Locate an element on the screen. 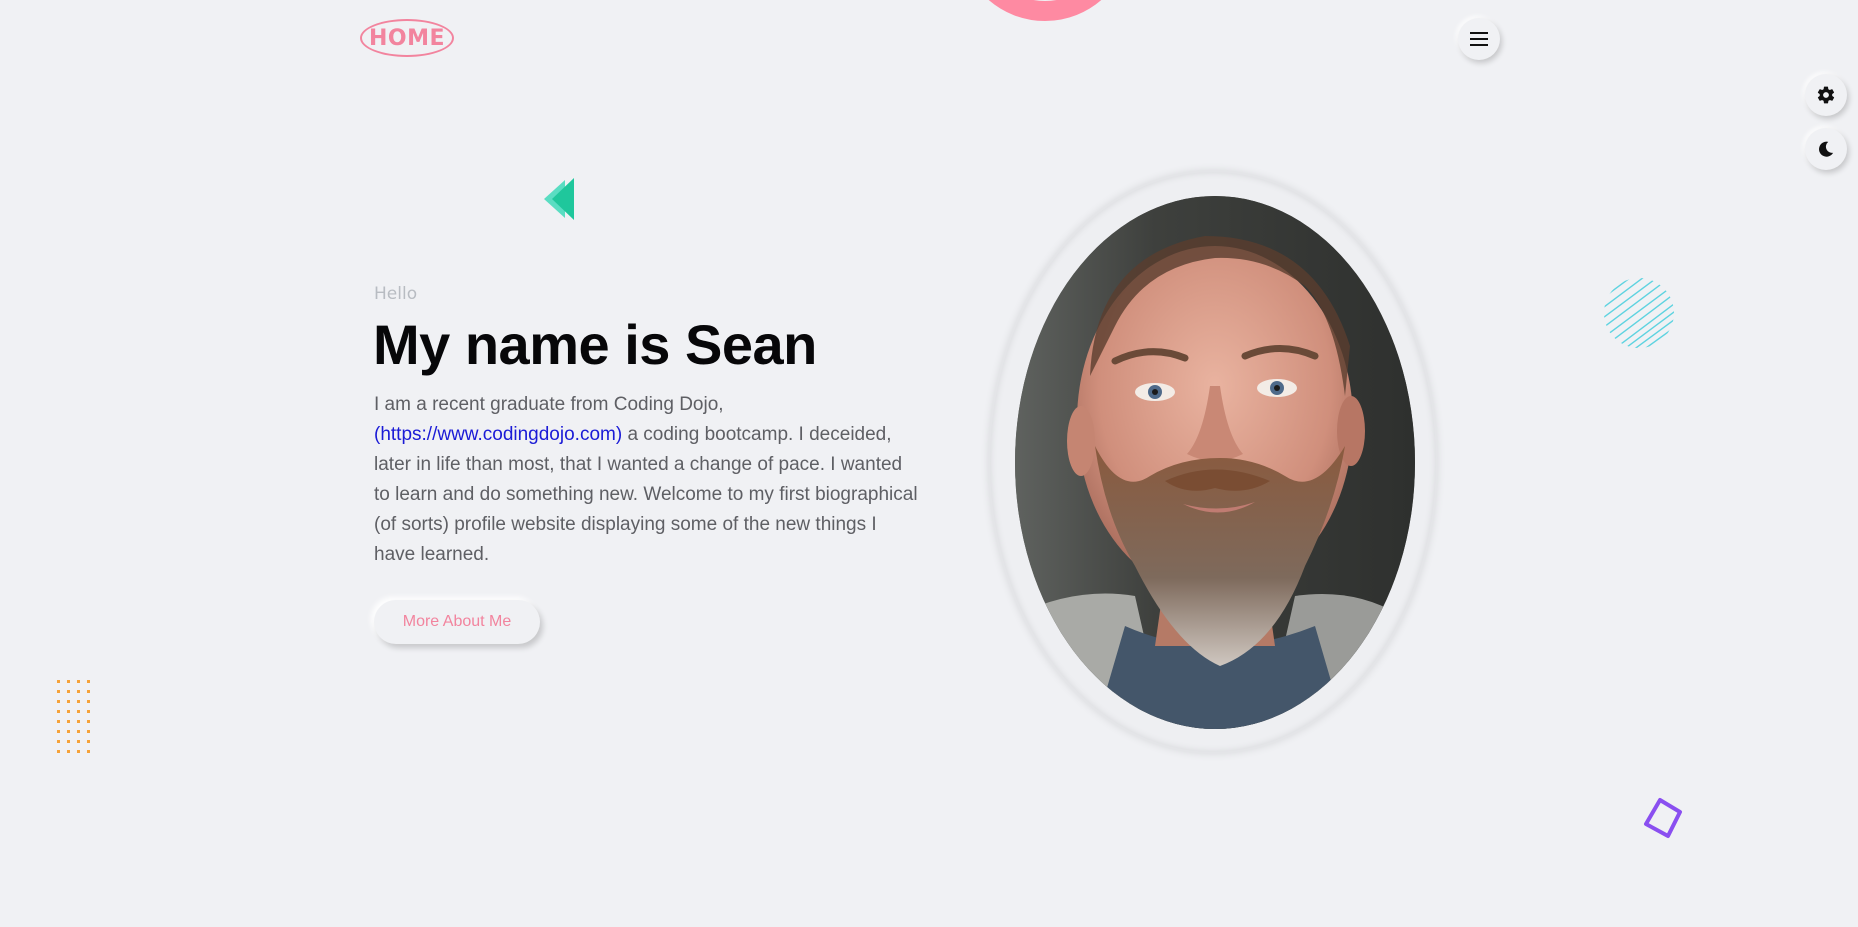  greeting-text: Hello is located at coordinates (396, 294).